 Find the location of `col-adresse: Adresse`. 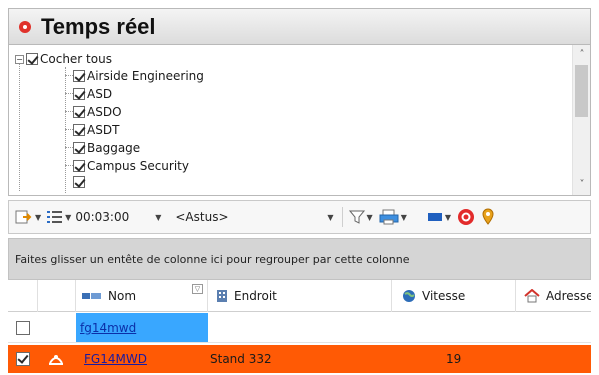

col-adresse: Adresse is located at coordinates (553, 296).